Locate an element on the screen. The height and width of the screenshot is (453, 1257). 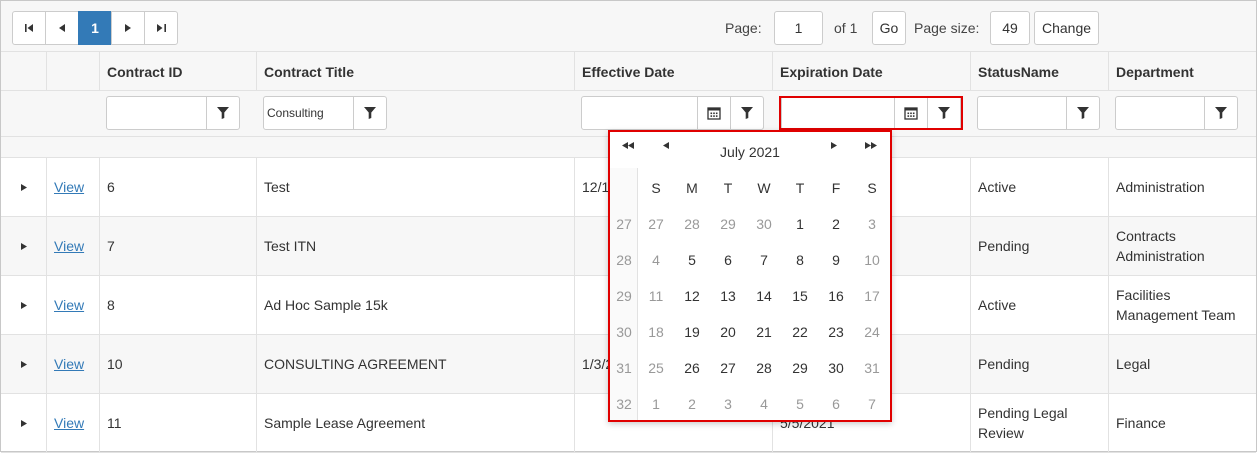
department-filter-input is located at coordinates (1160, 113).